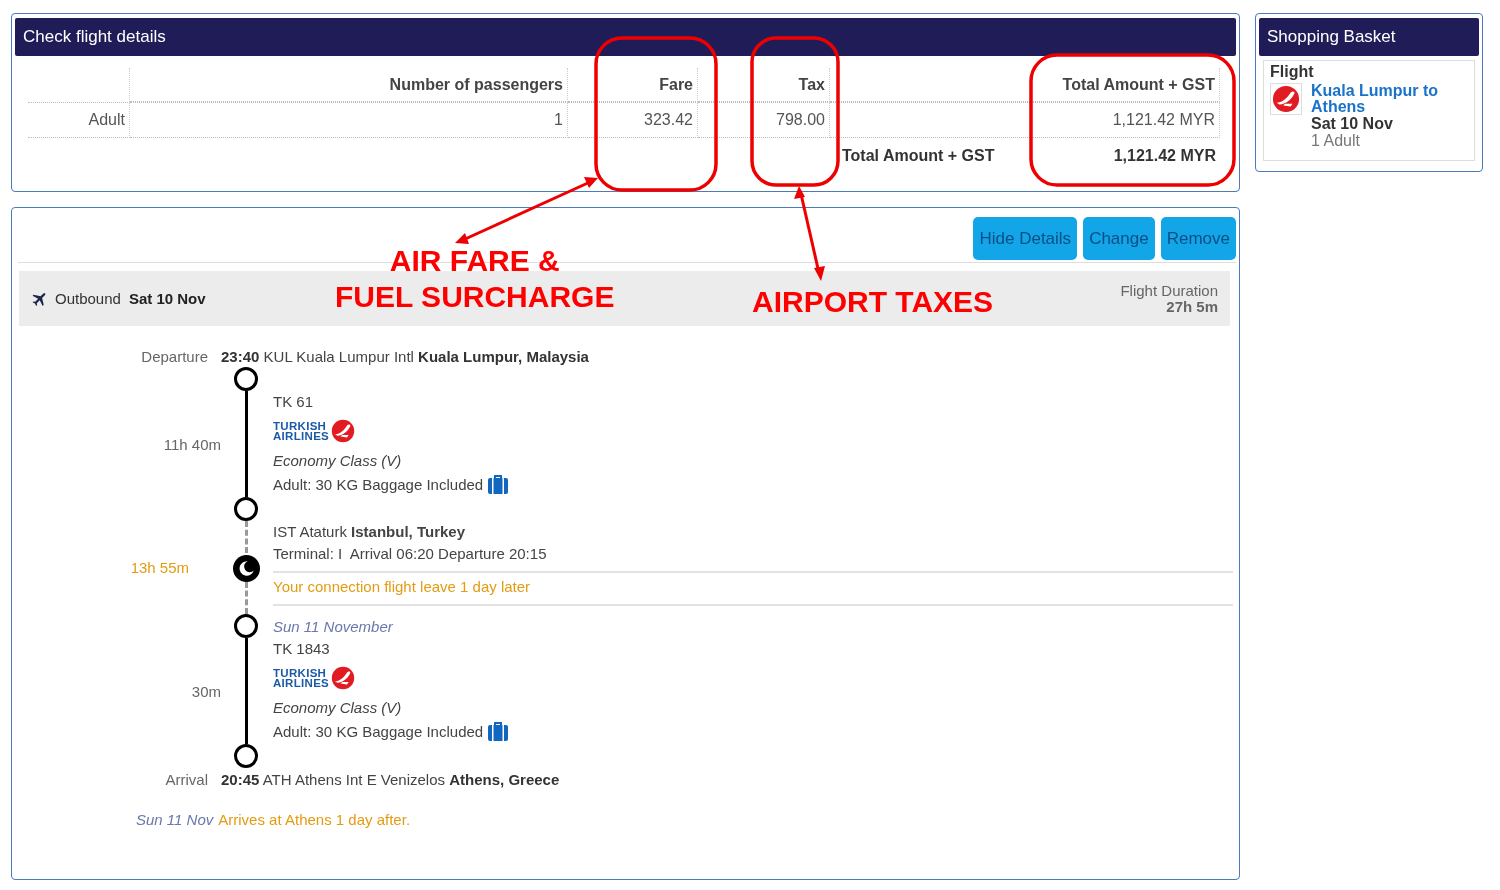 The height and width of the screenshot is (890, 1500). What do you see at coordinates (1198, 238) in the screenshot?
I see `action-button: Remove` at bounding box center [1198, 238].